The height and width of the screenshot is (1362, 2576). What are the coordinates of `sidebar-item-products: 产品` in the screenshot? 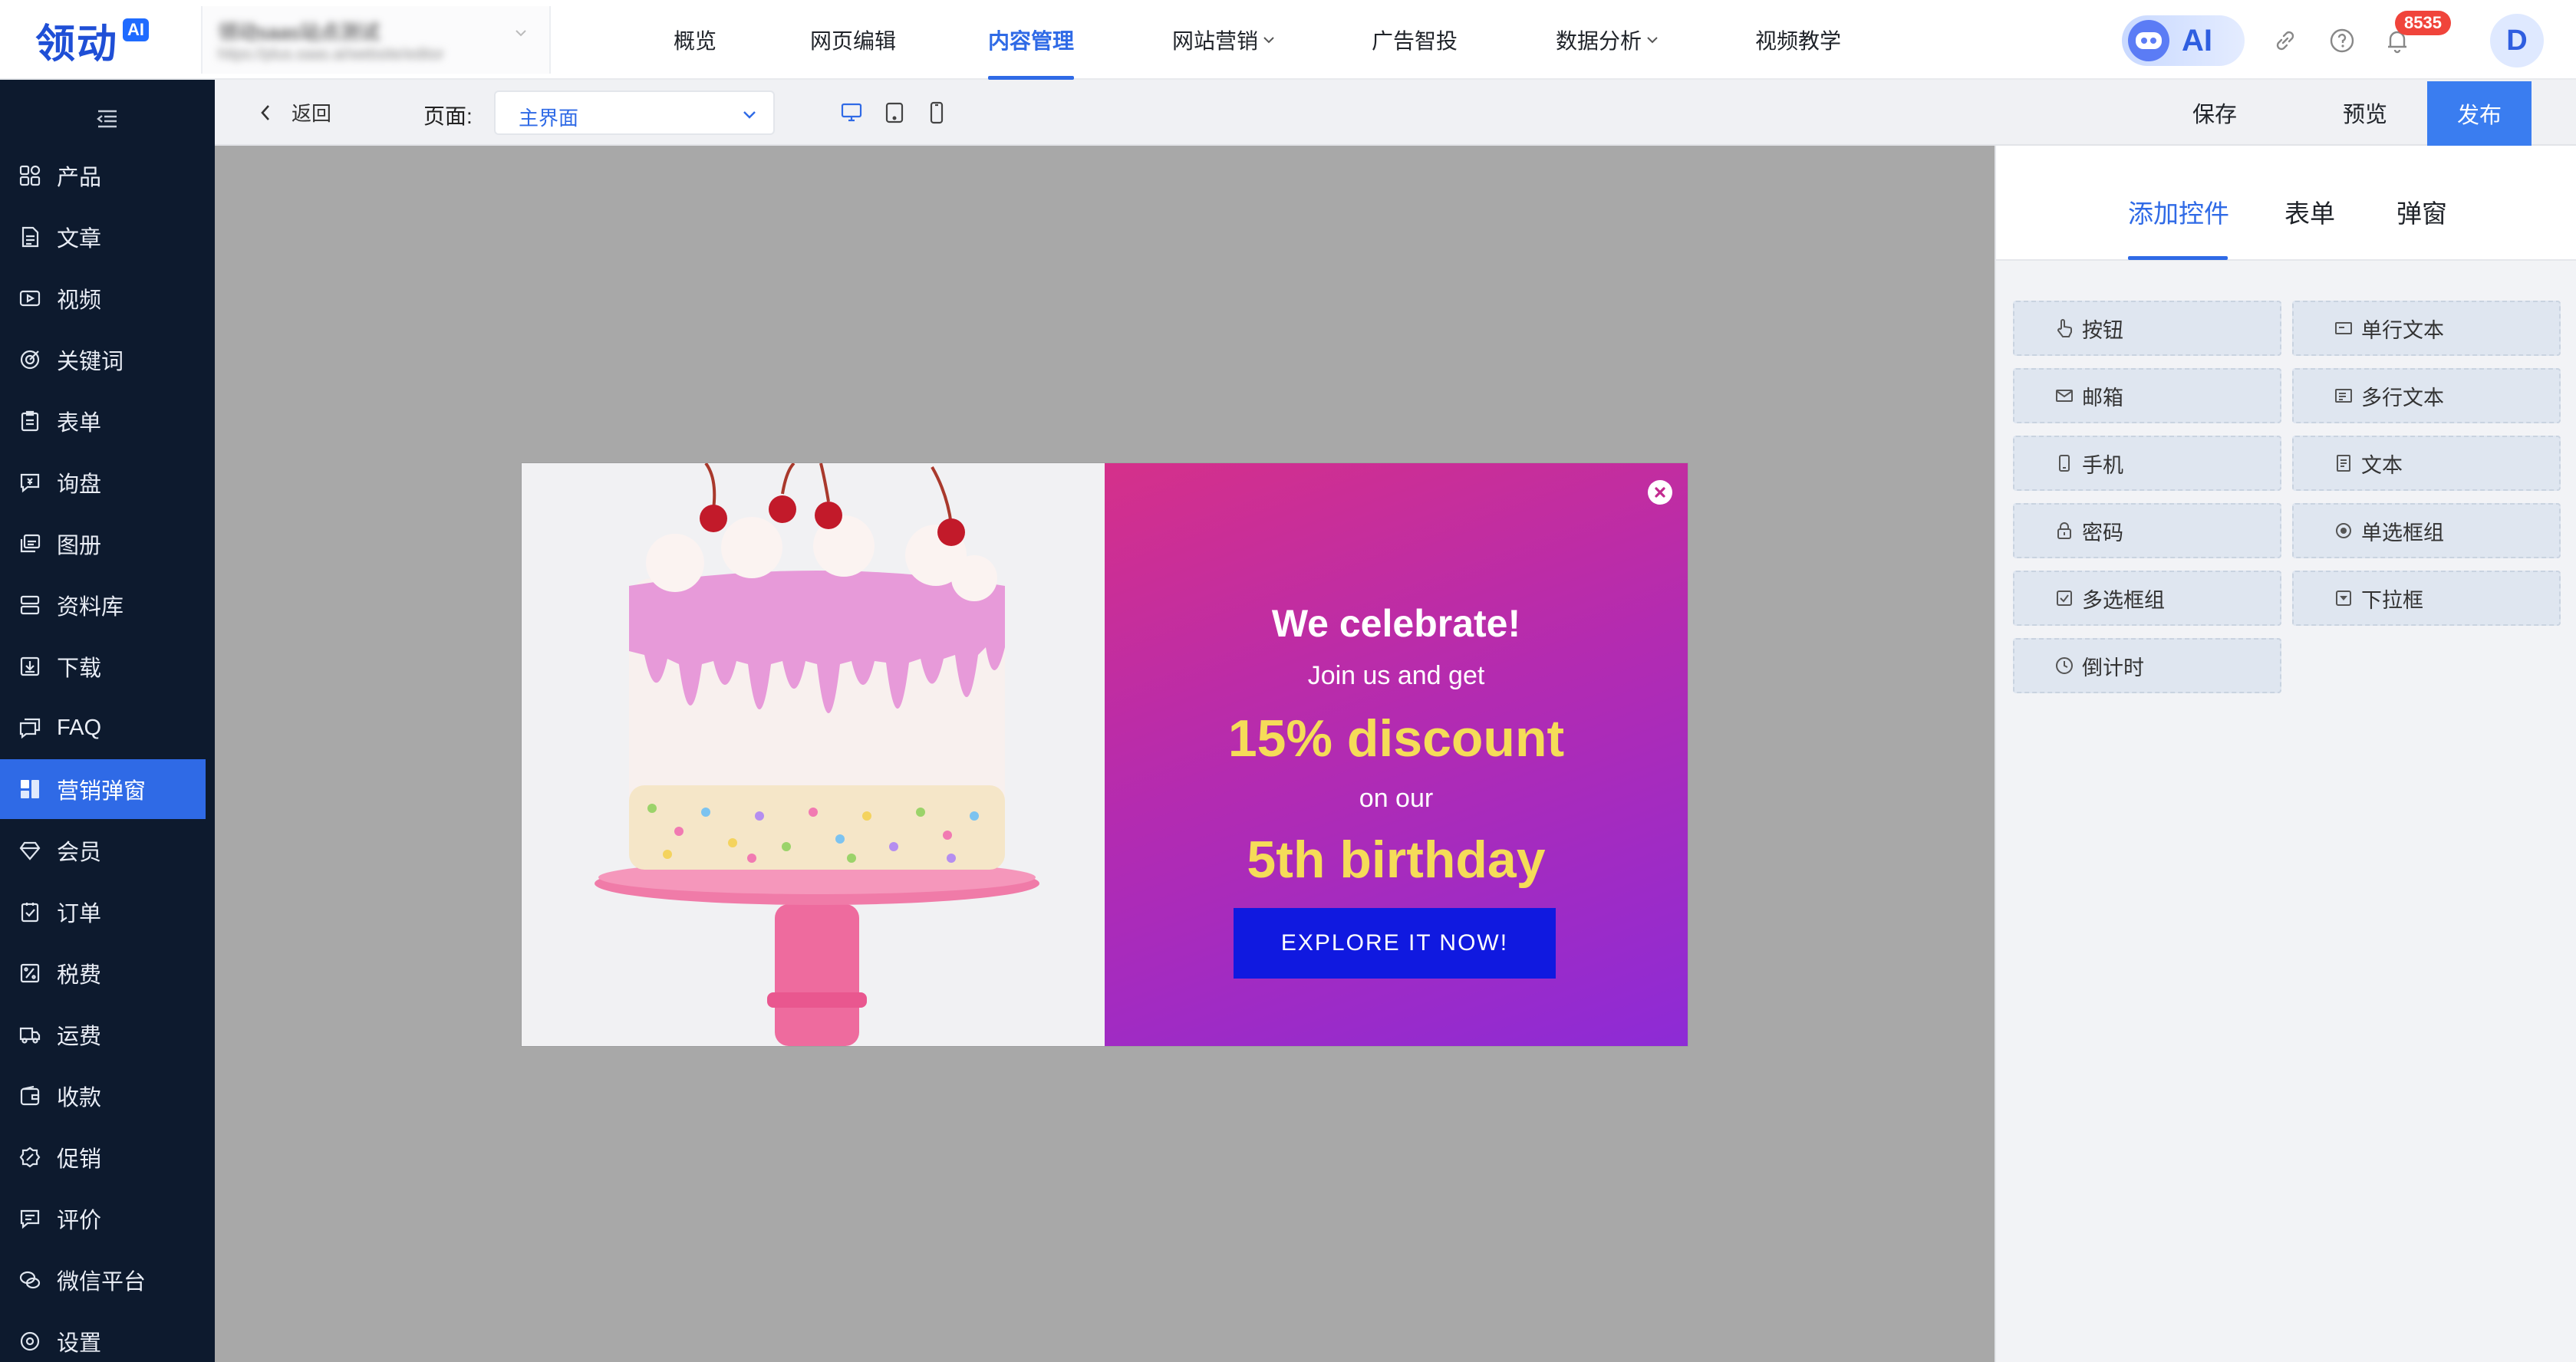 It's located at (103, 176).